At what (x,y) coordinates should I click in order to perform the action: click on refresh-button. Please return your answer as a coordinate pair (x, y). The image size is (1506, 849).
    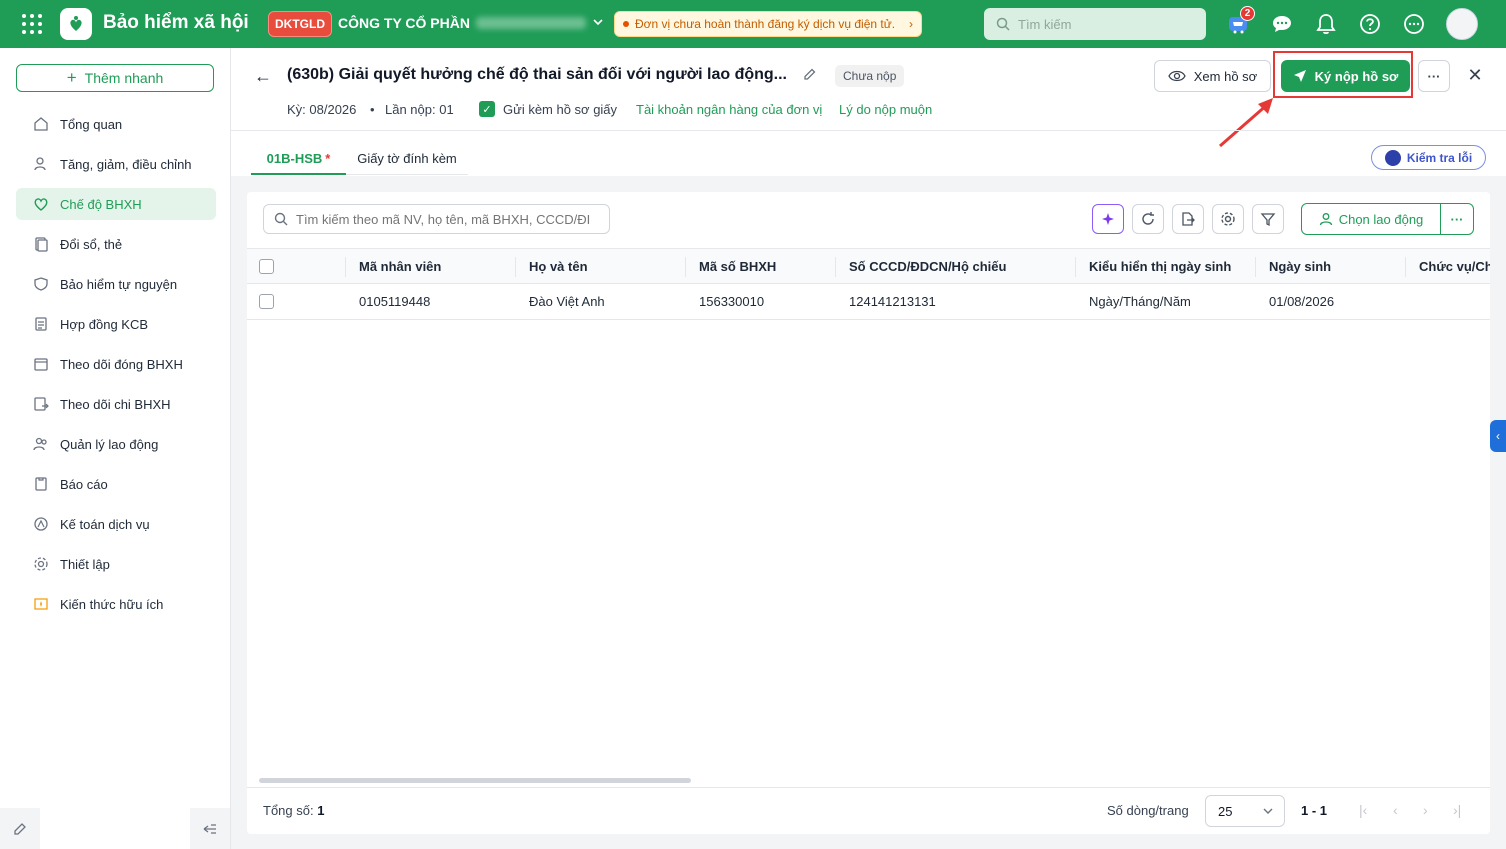
    Looking at the image, I should click on (1148, 219).